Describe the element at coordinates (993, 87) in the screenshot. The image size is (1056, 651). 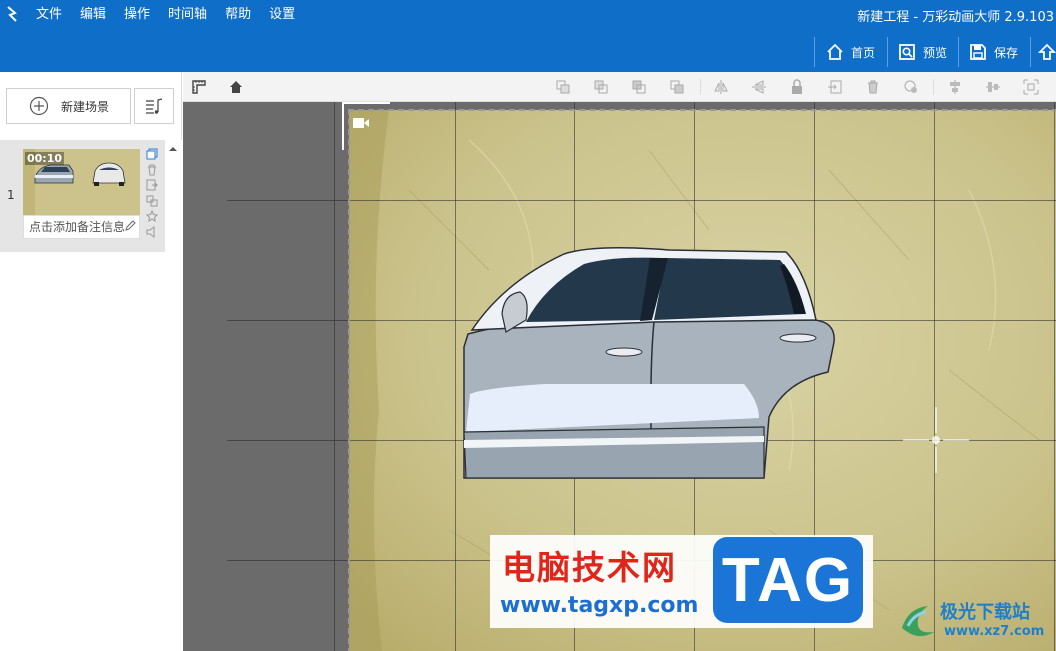
I see `align-horizontal-icon` at that location.